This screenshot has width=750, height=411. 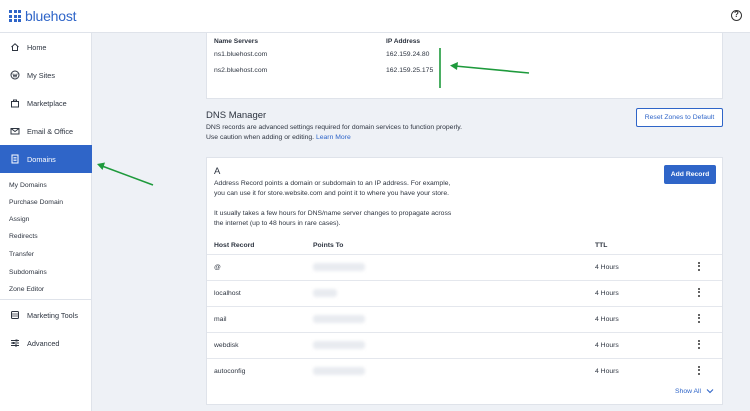 What do you see at coordinates (101, 166) in the screenshot?
I see `annotation-arrowhead-domains` at bounding box center [101, 166].